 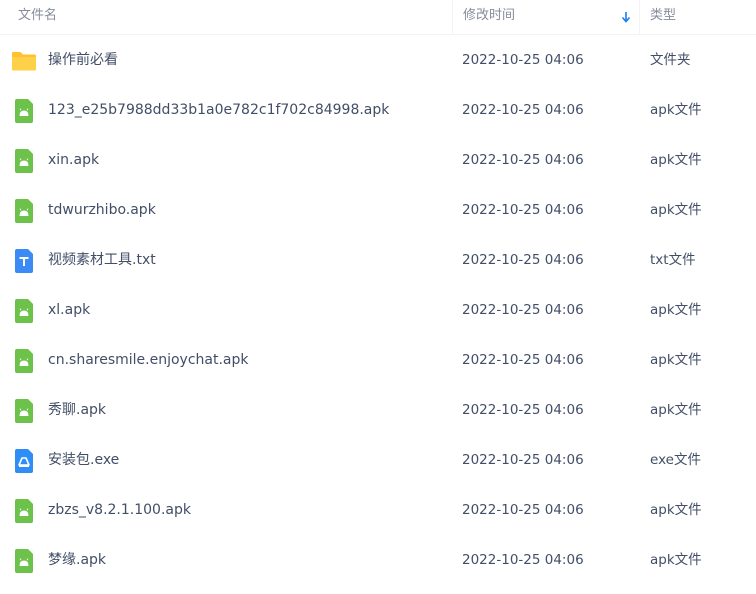 What do you see at coordinates (673, 260) in the screenshot?
I see `file-type: txt文件` at bounding box center [673, 260].